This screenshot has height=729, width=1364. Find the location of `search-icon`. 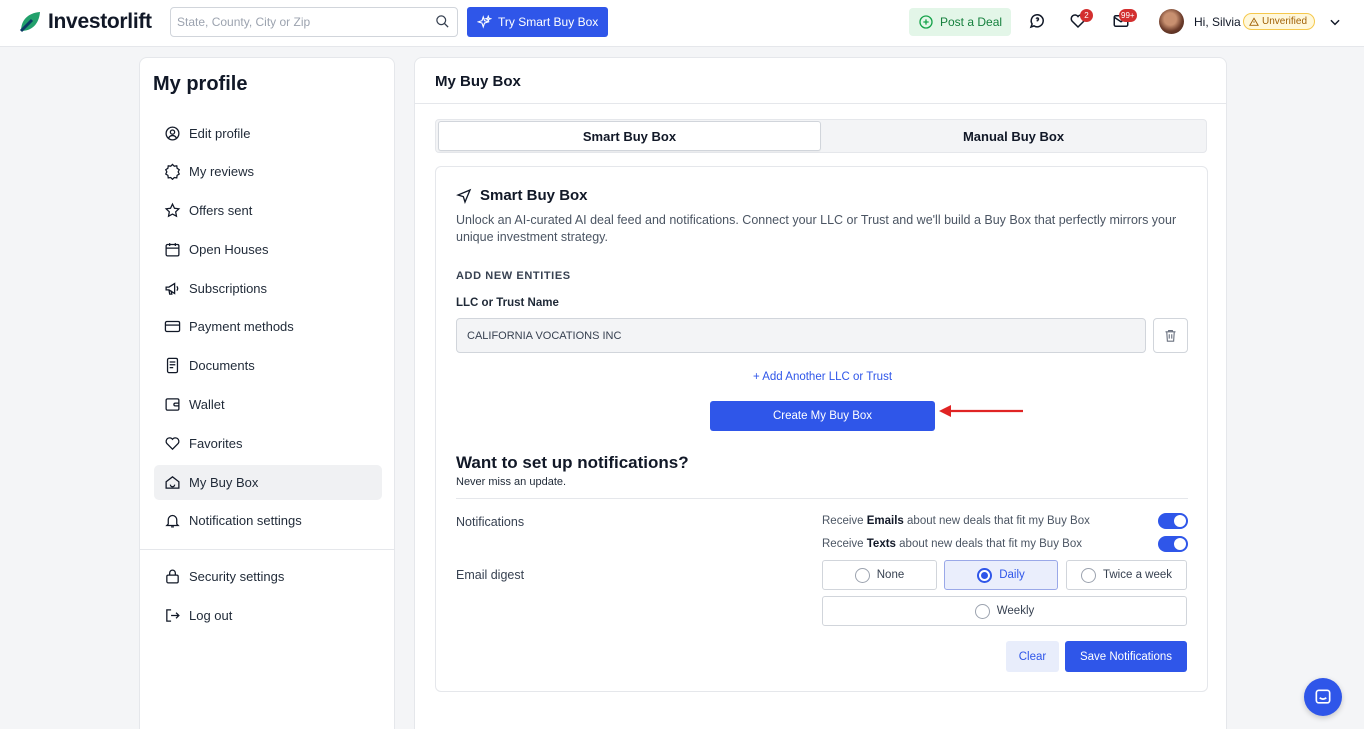

search-icon is located at coordinates (442, 24).